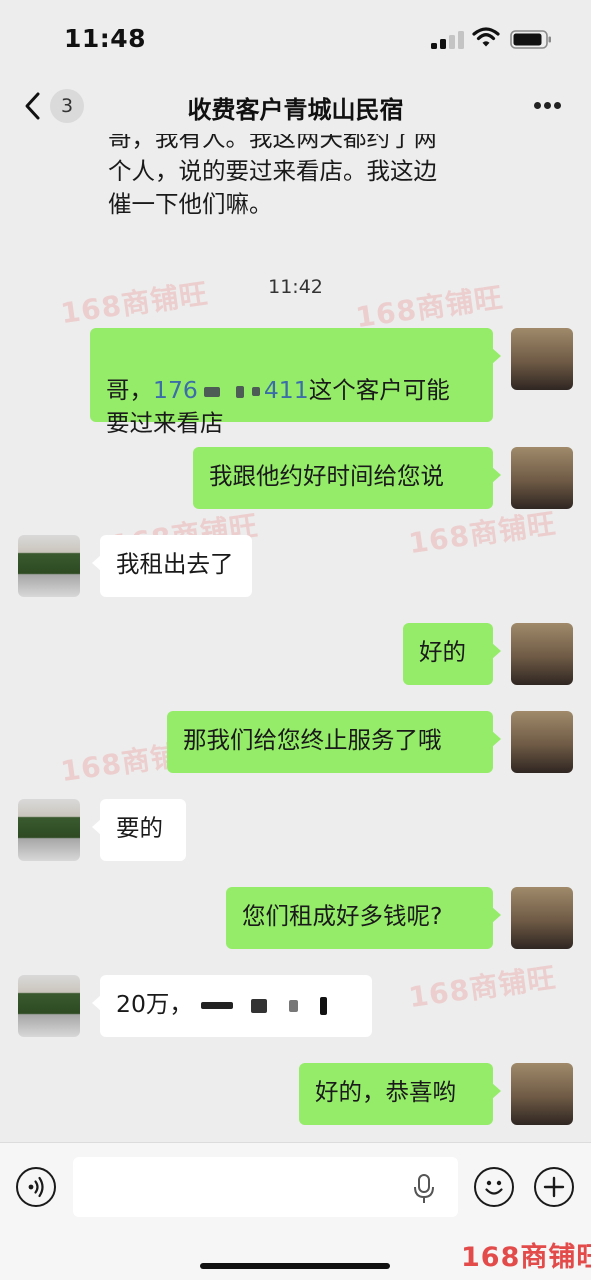 Image resolution: width=591 pixels, height=1280 pixels. I want to click on phone-number-suffix: 411, so click(286, 390).